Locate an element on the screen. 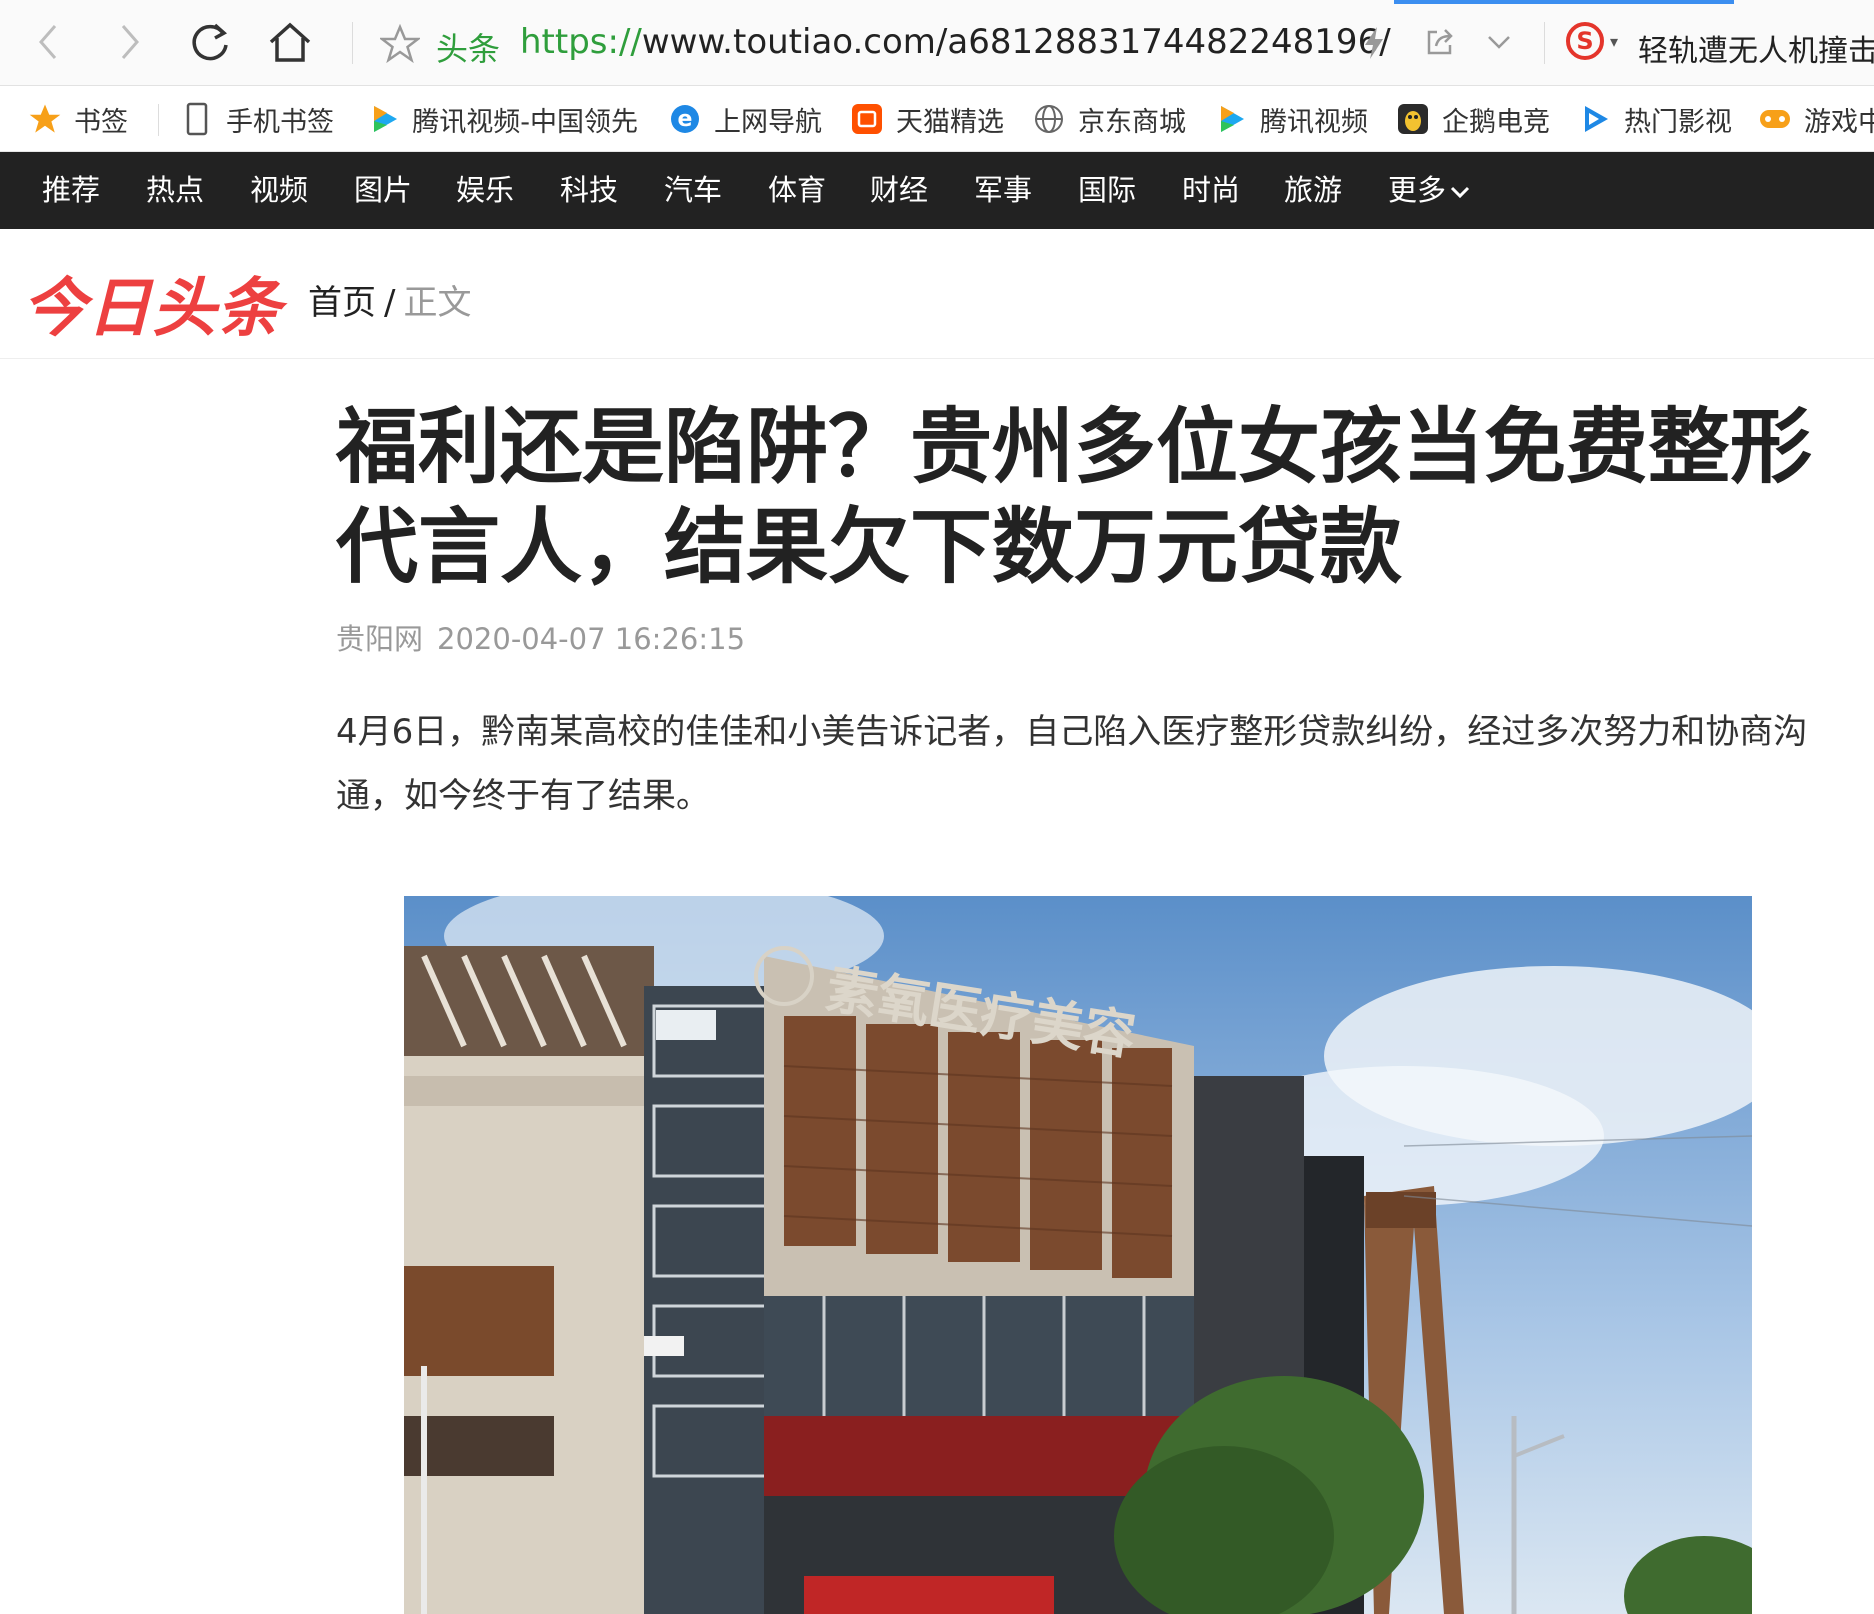 The image size is (1874, 1614). bookmark-item: 热门影视 is located at coordinates (1655, 119).